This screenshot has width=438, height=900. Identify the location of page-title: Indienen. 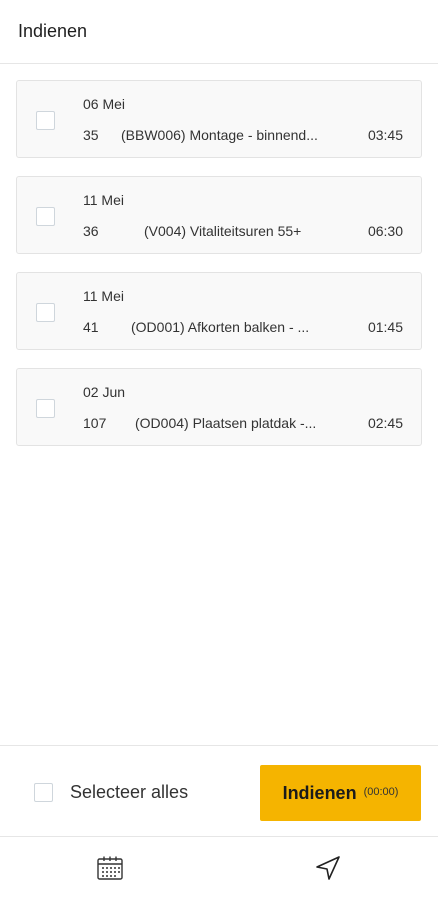
(53, 31).